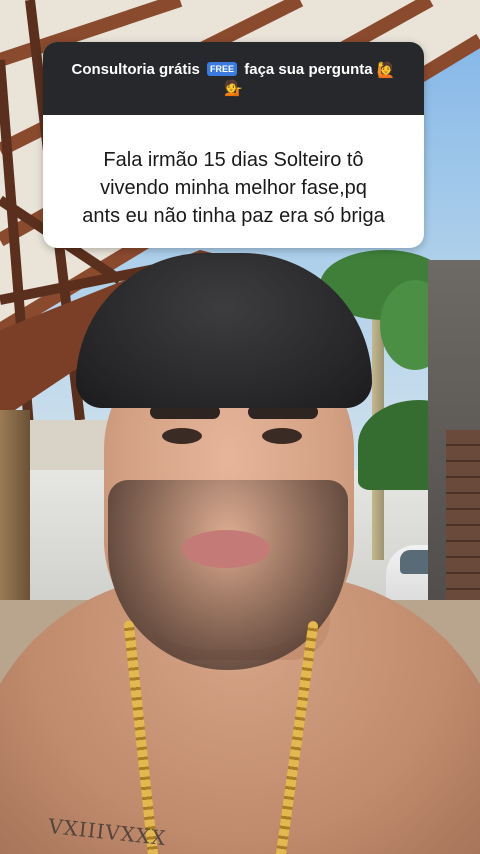  I want to click on mouth, so click(226, 549).